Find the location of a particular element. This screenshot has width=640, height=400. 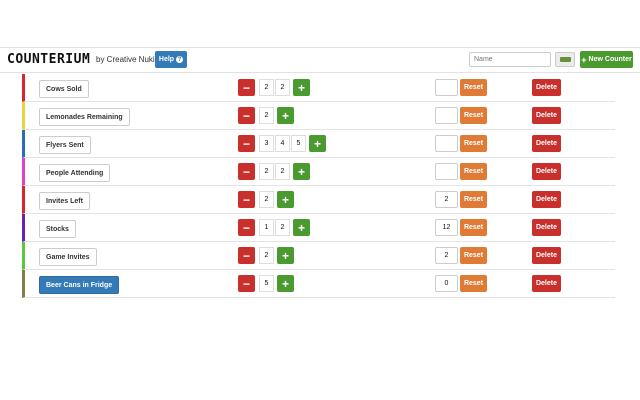

keyboard-button is located at coordinates (565, 59).